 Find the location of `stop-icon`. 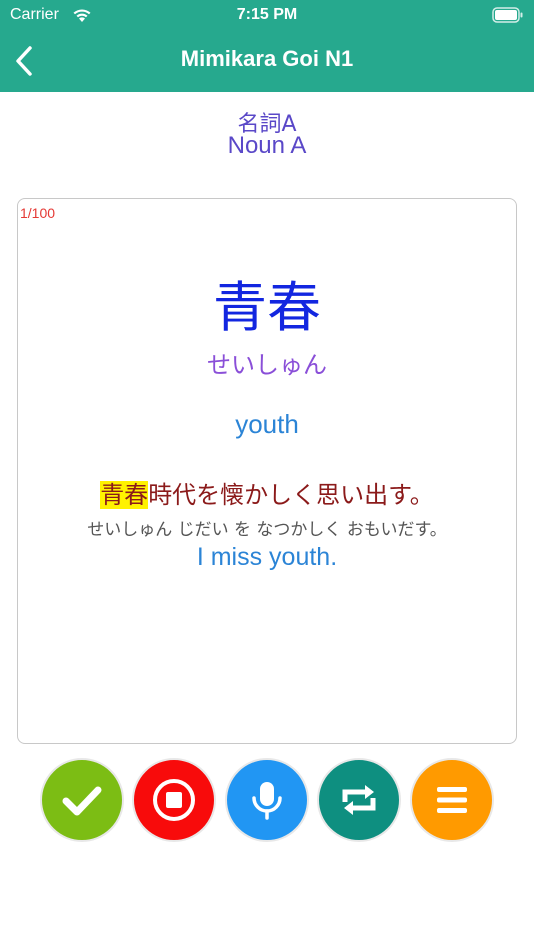

stop-icon is located at coordinates (174, 800).